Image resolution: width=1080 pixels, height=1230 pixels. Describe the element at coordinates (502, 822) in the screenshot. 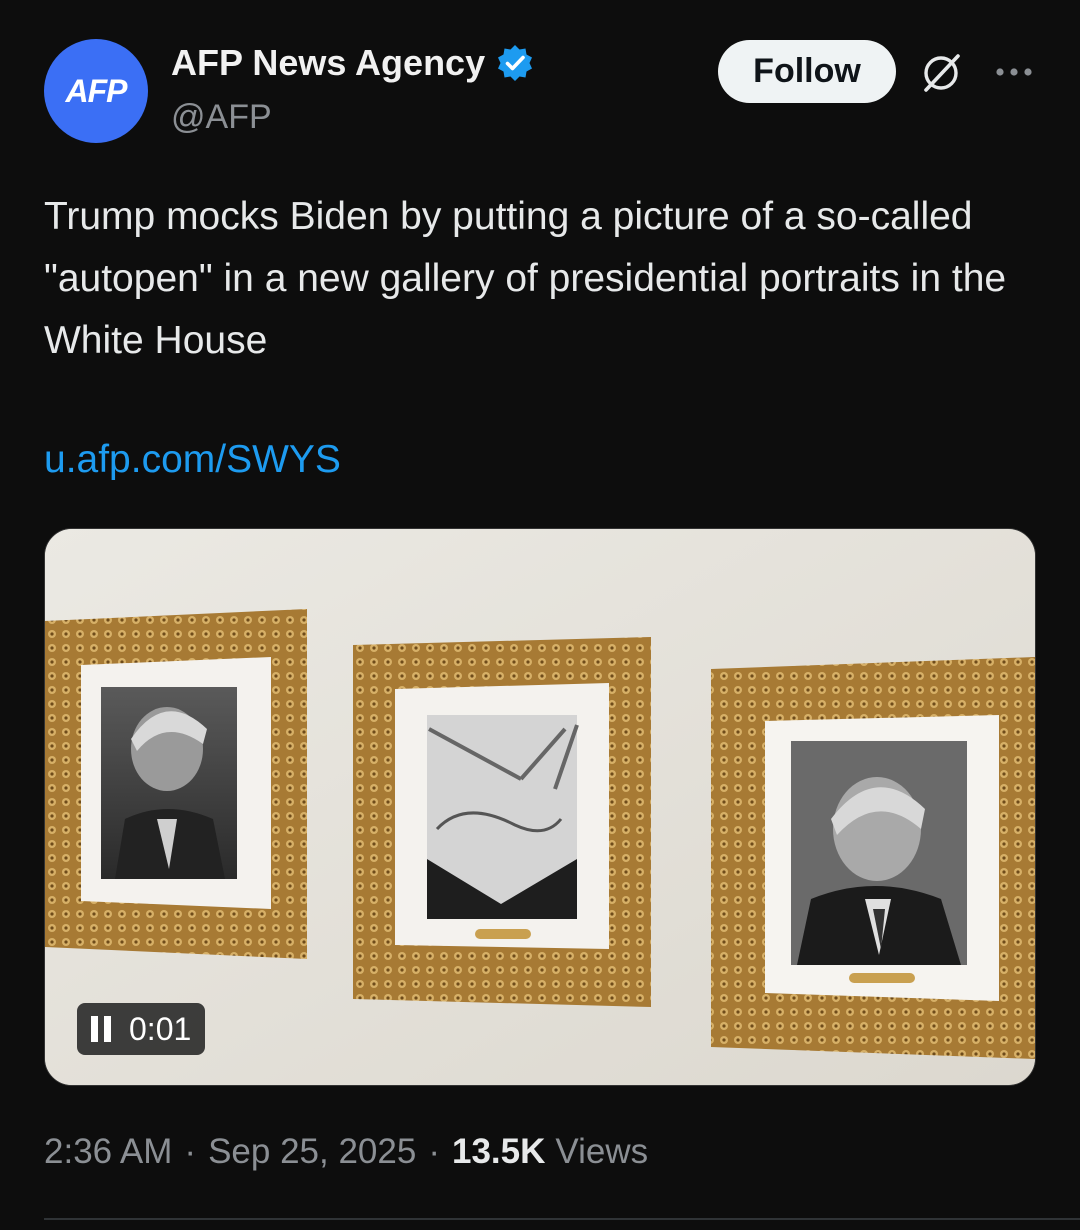

I see `autopen-frame-middle` at that location.